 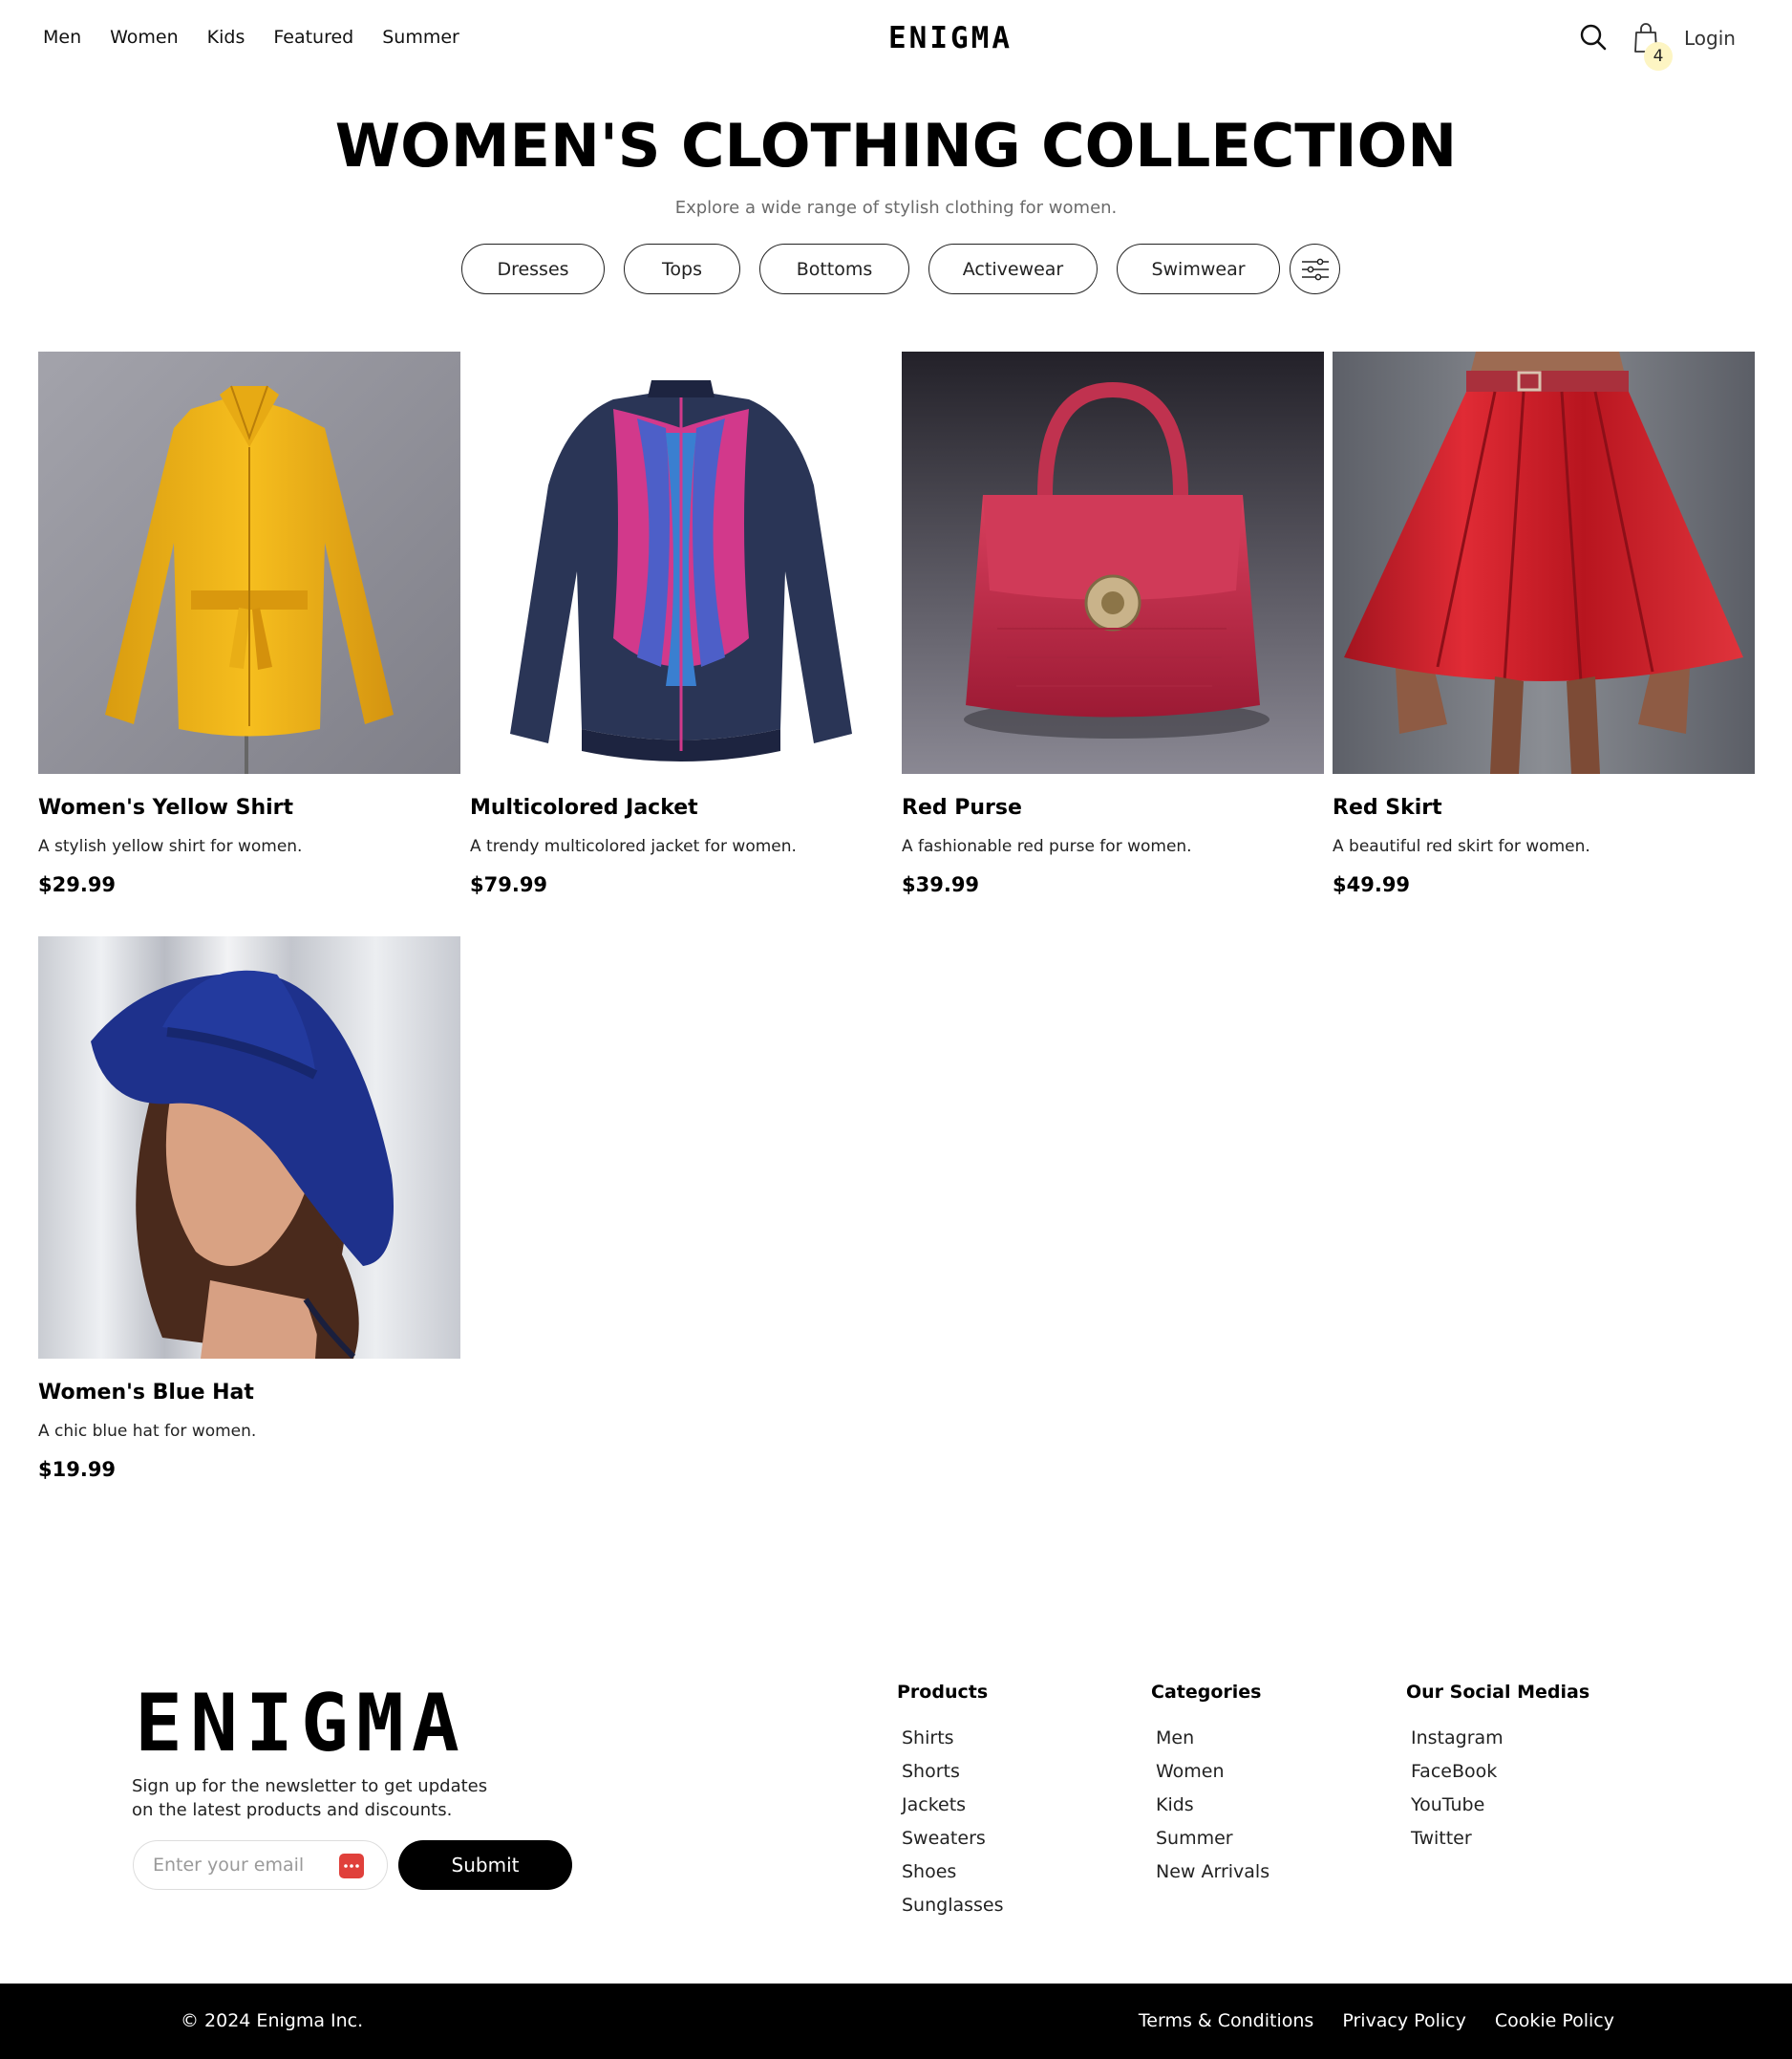 I want to click on footer-link-women: Women, so click(x=1212, y=1777).